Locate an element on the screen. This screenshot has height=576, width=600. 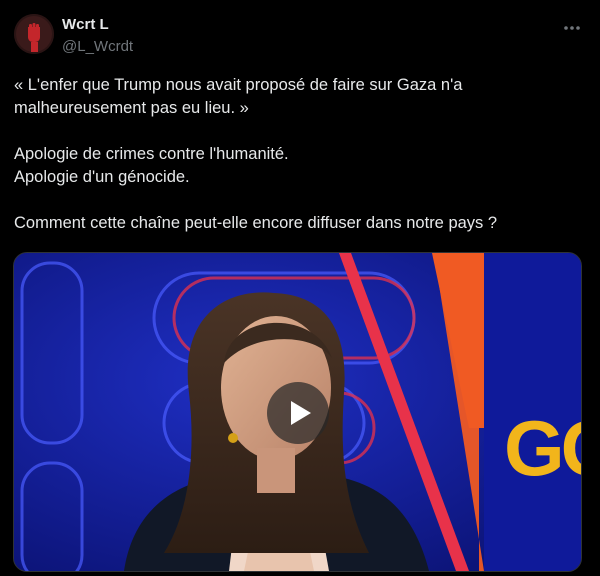
studio-logo: GG is located at coordinates (542, 448).